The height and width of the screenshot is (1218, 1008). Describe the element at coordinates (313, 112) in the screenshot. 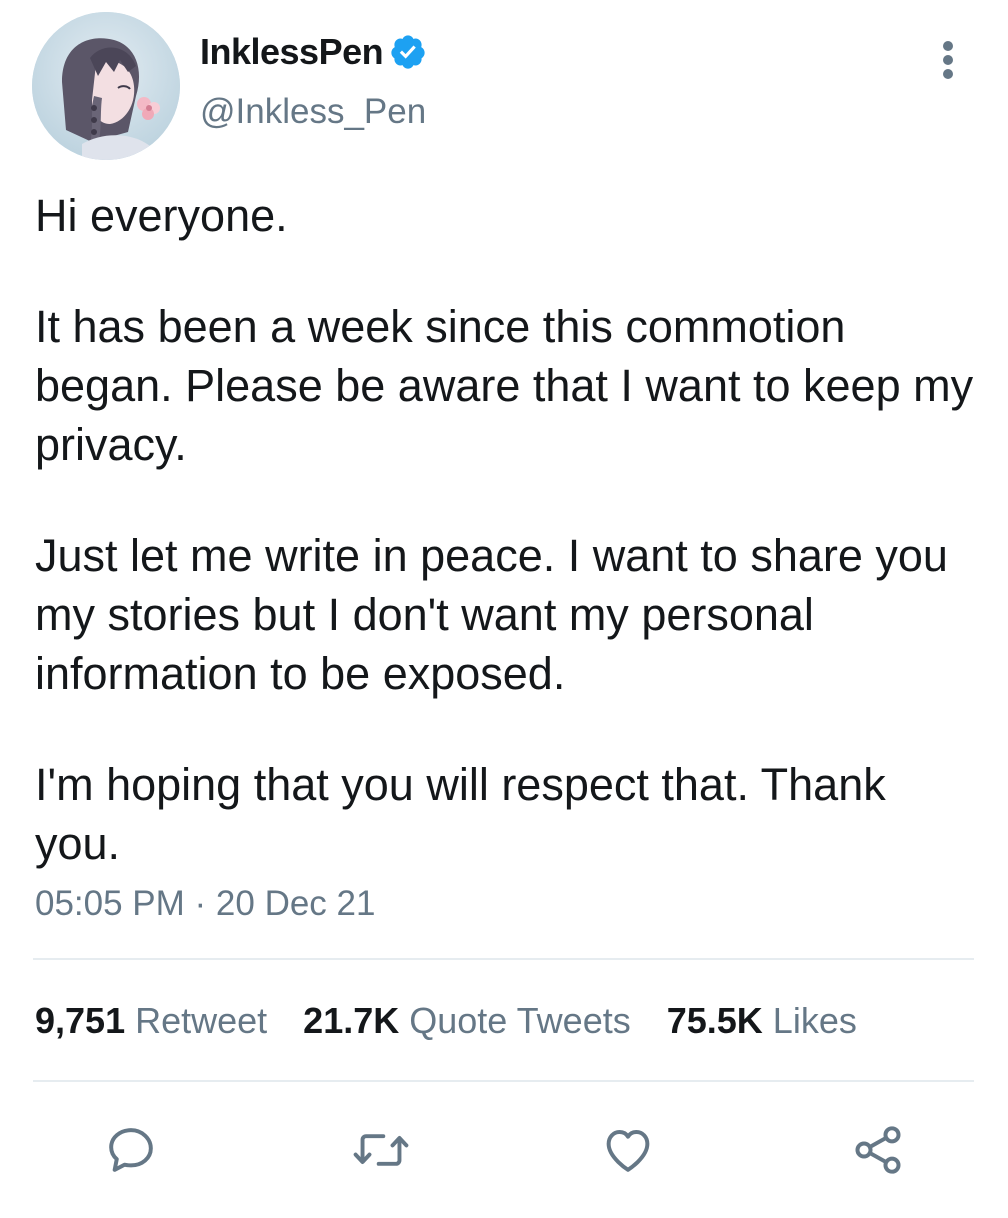

I see `user-handle: @Inkless_Pen` at that location.